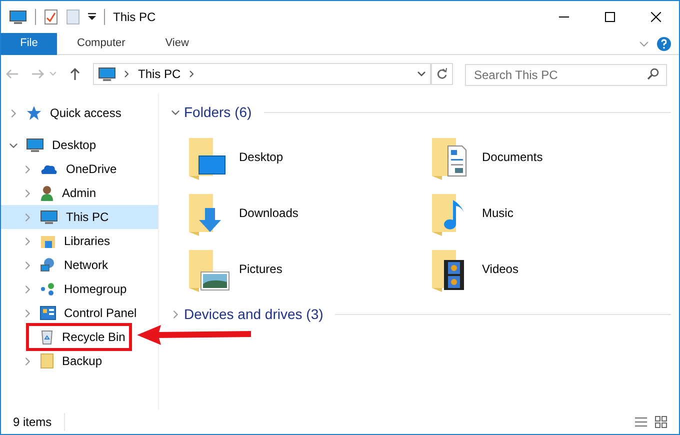 The width and height of the screenshot is (680, 435). Describe the element at coordinates (159, 74) in the screenshot. I see `breadcrumb: This PC` at that location.